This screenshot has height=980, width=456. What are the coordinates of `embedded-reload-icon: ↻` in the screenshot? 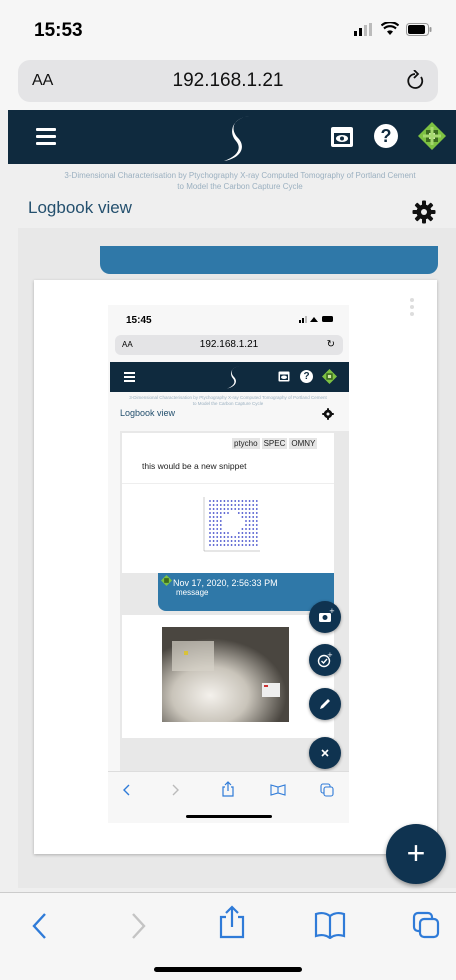 It's located at (330, 344).